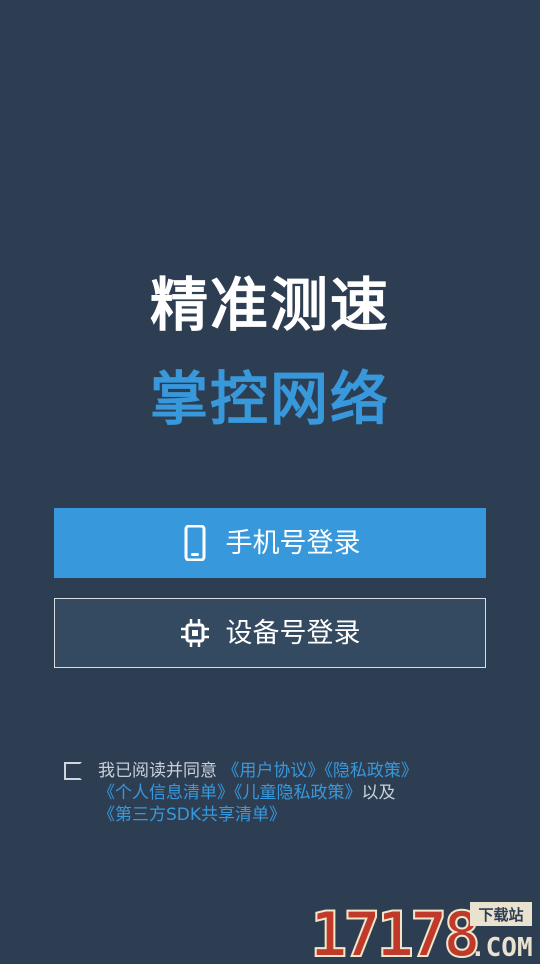 The height and width of the screenshot is (964, 540). What do you see at coordinates (192, 815) in the screenshot?
I see `third-party-sdk-list-link: 《第三方SDK共享清单》` at bounding box center [192, 815].